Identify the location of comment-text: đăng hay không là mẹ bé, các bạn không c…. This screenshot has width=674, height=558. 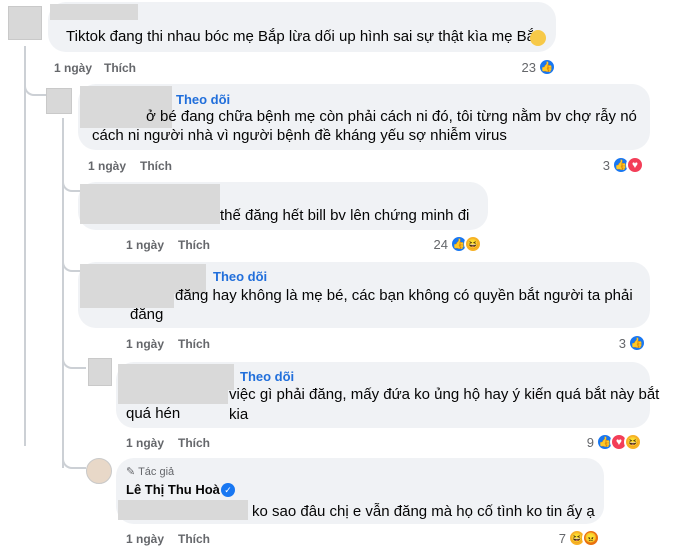
(404, 295).